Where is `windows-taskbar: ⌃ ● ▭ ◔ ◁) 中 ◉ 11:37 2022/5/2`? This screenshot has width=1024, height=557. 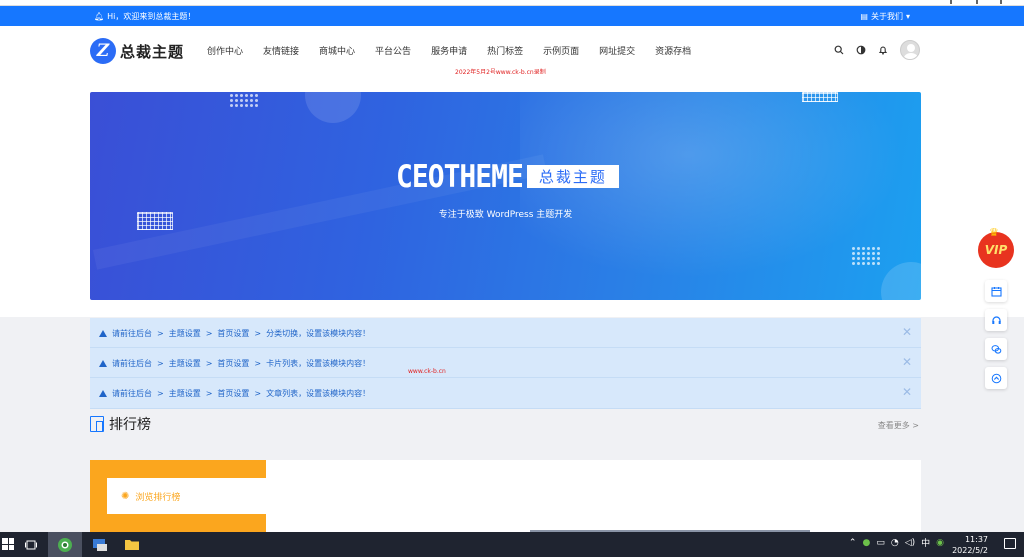 windows-taskbar: ⌃ ● ▭ ◔ ◁) 中 ◉ 11:37 2022/5/2 is located at coordinates (512, 544).